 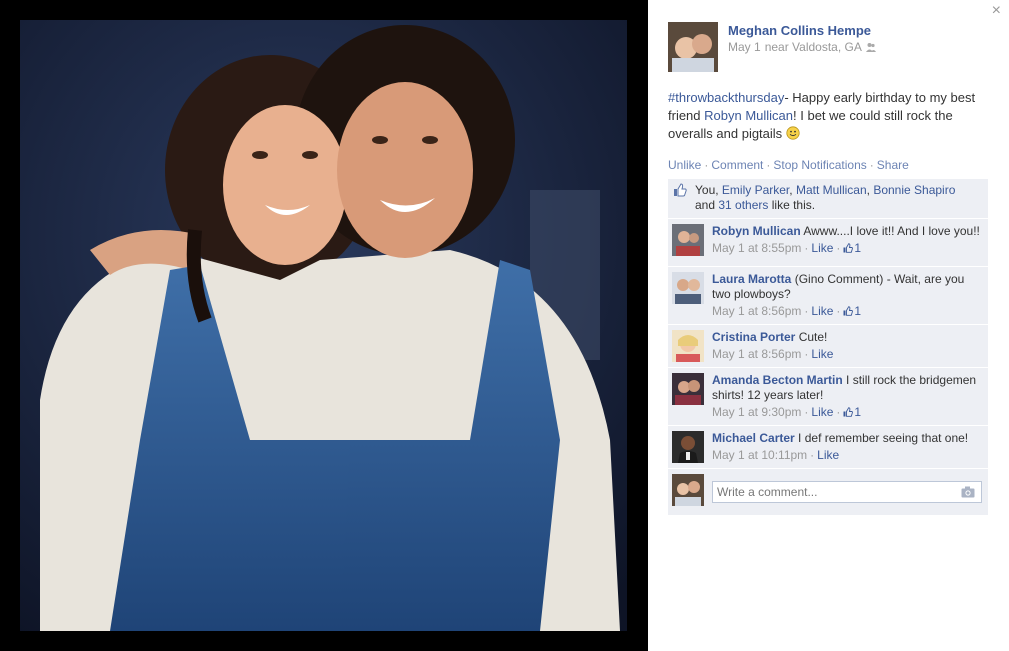 What do you see at coordinates (891, 231) in the screenshot?
I see `comment-text: Awww....I love it!! And I love you!!` at bounding box center [891, 231].